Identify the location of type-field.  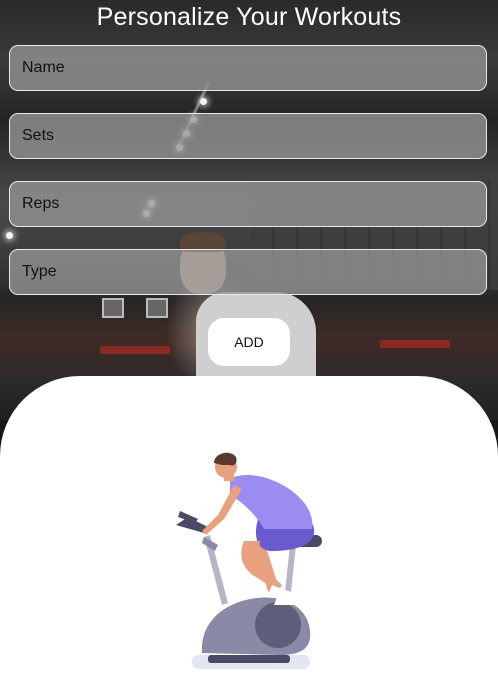
(248, 272).